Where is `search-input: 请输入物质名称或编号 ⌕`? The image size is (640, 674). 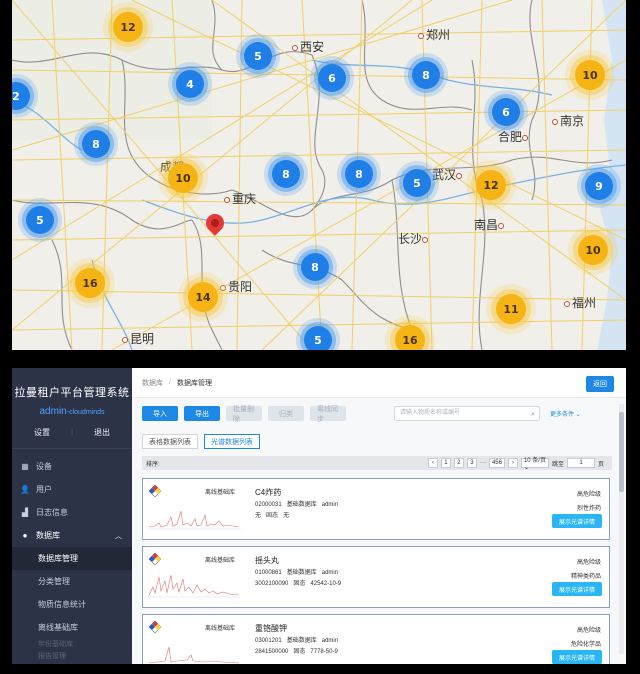
search-input: 请输入物质名称或编号 ⌕ is located at coordinates (467, 413).